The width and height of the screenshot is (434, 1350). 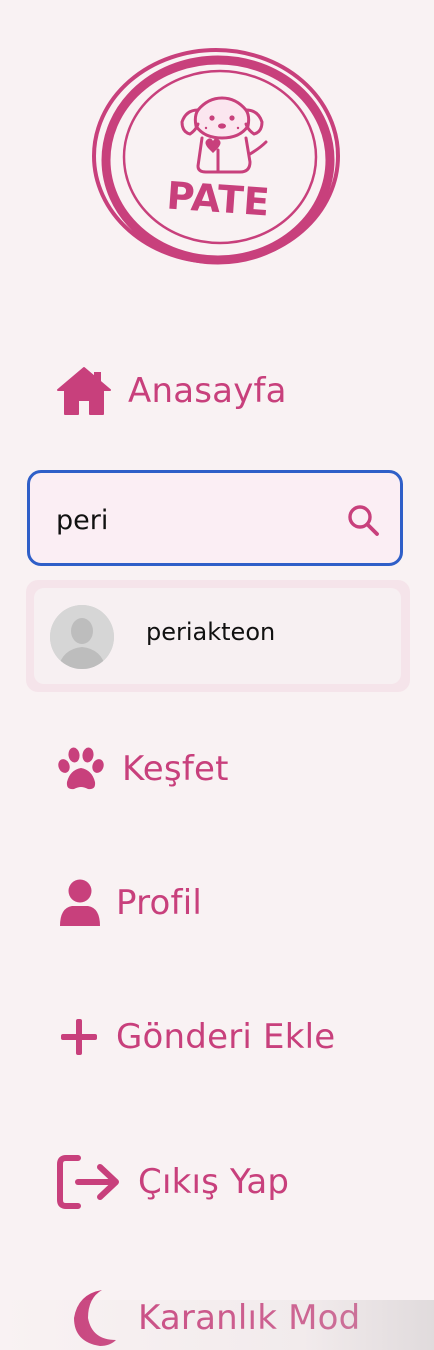 What do you see at coordinates (211, 632) in the screenshot?
I see `result-username: periakteon` at bounding box center [211, 632].